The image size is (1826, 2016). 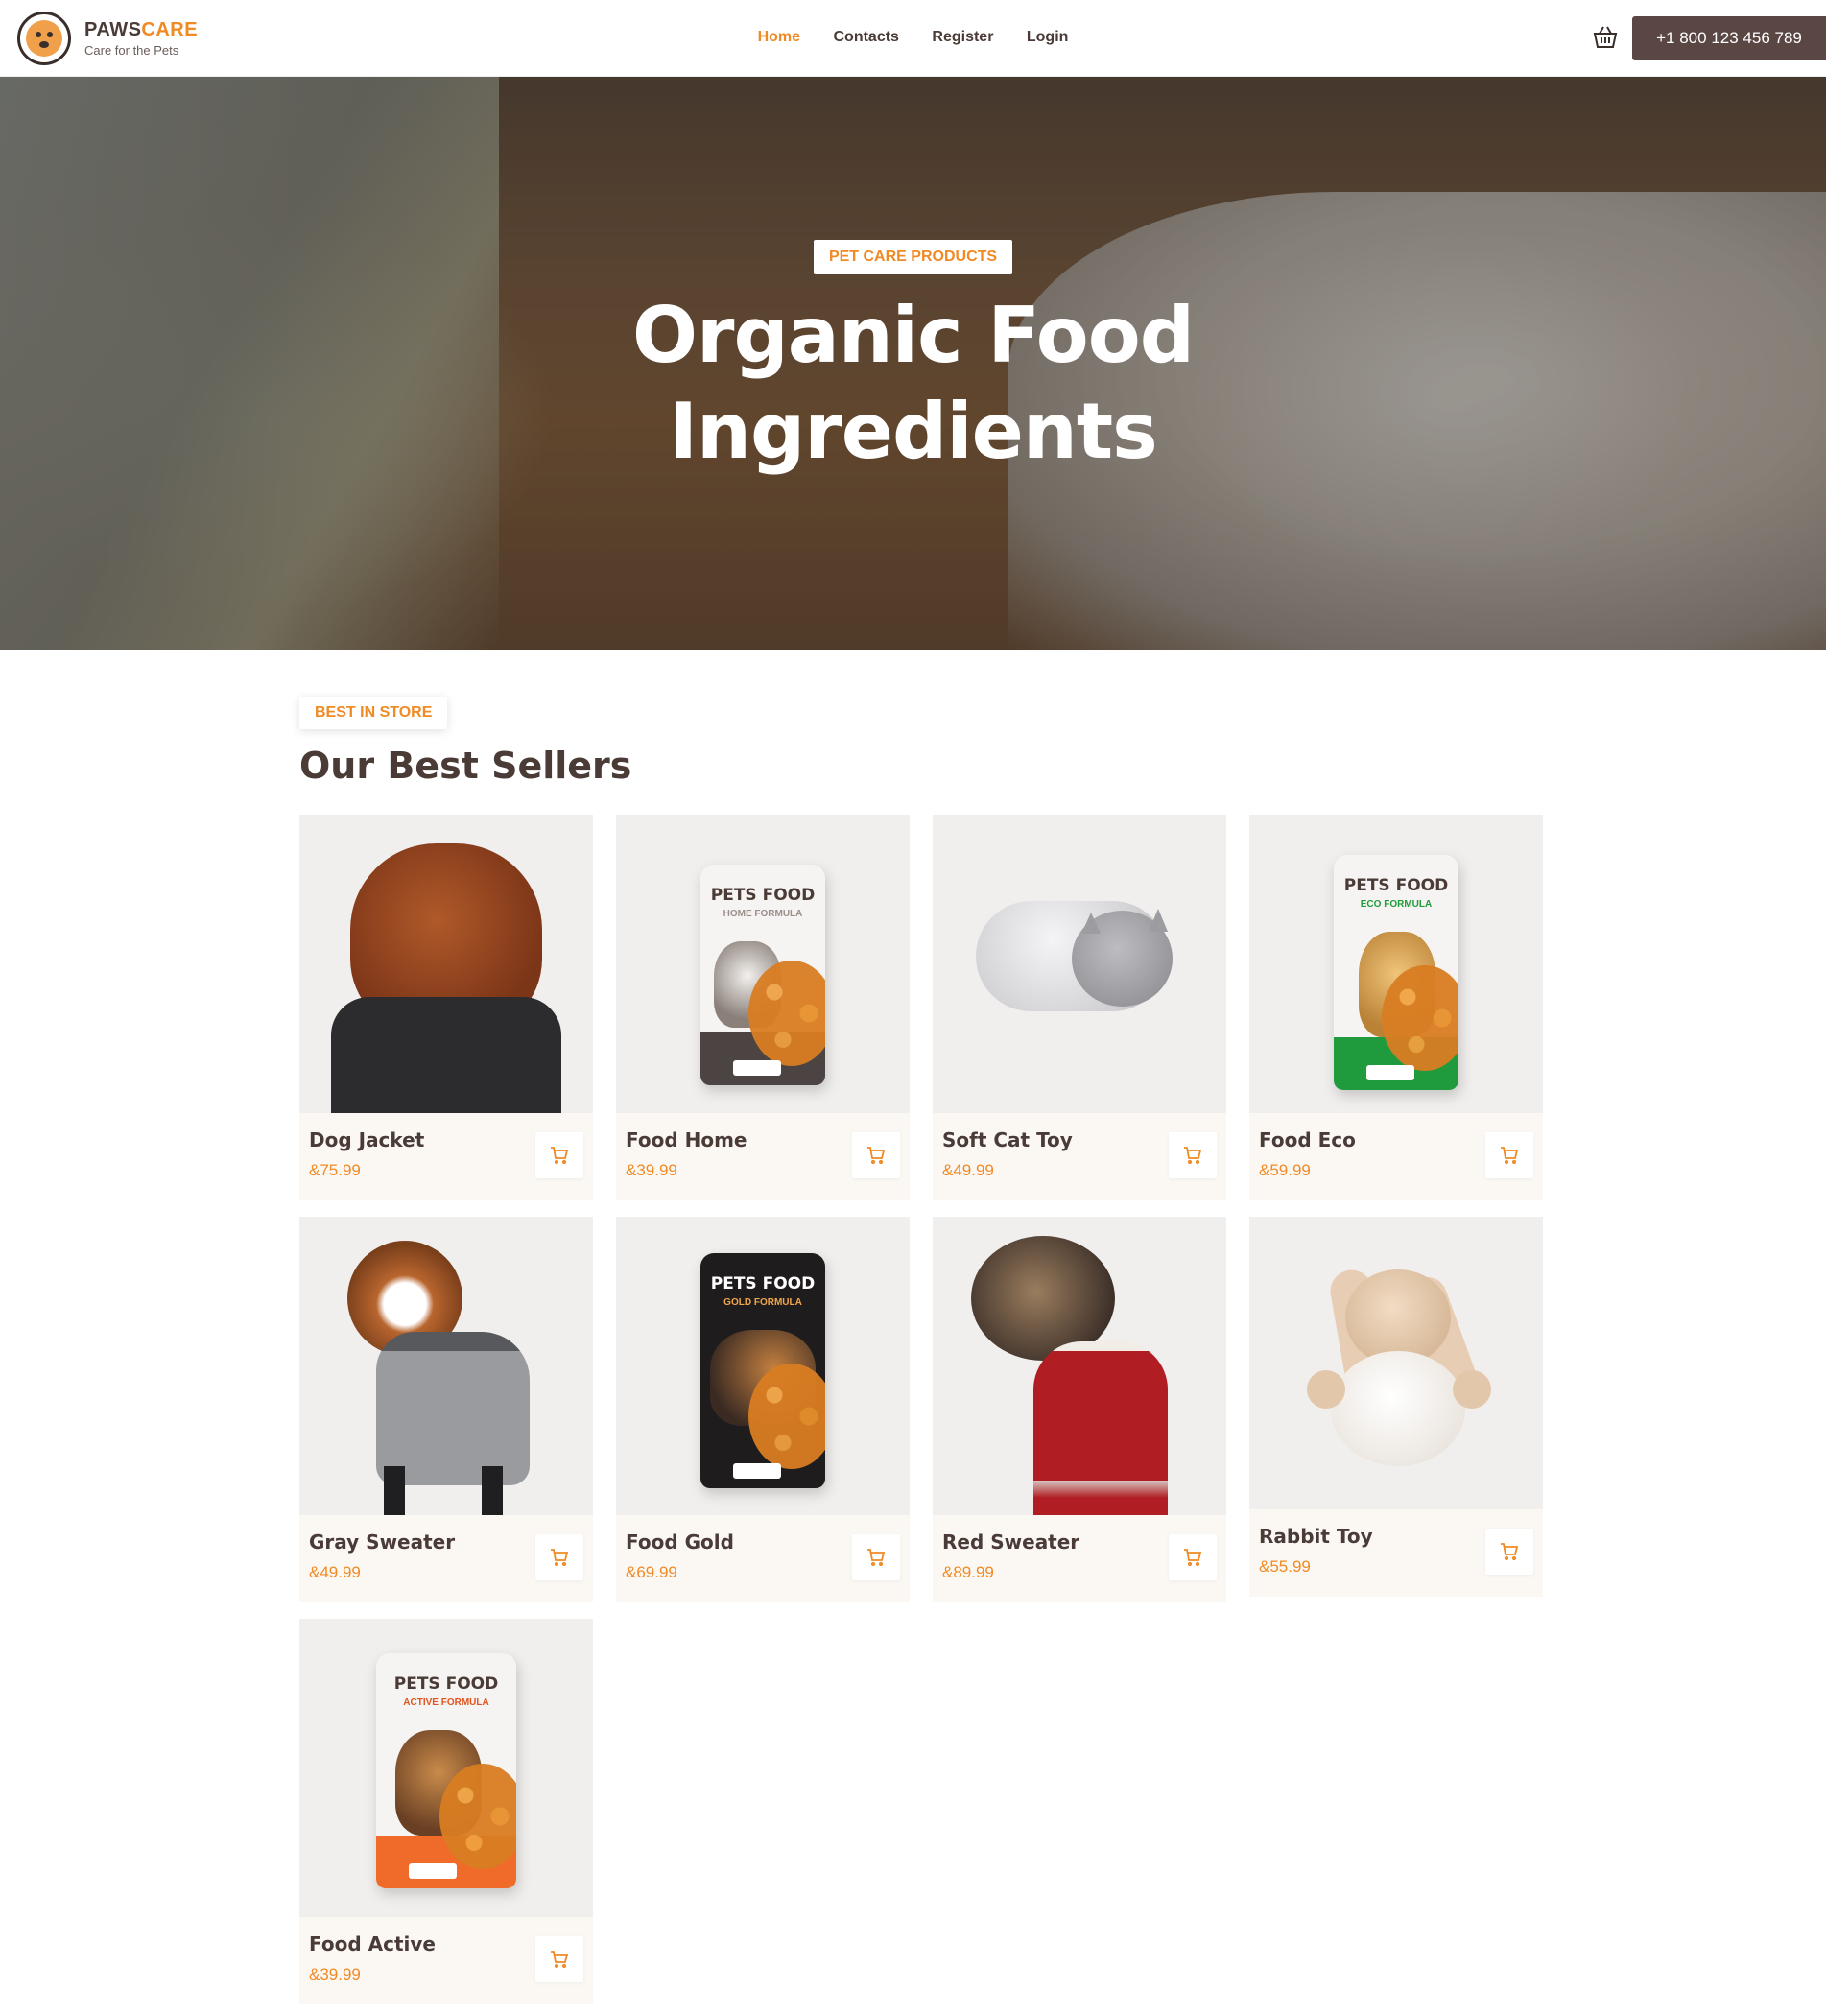 I want to click on product-card-red-sweater: Red Sweater &89.99, so click(x=1079, y=1409).